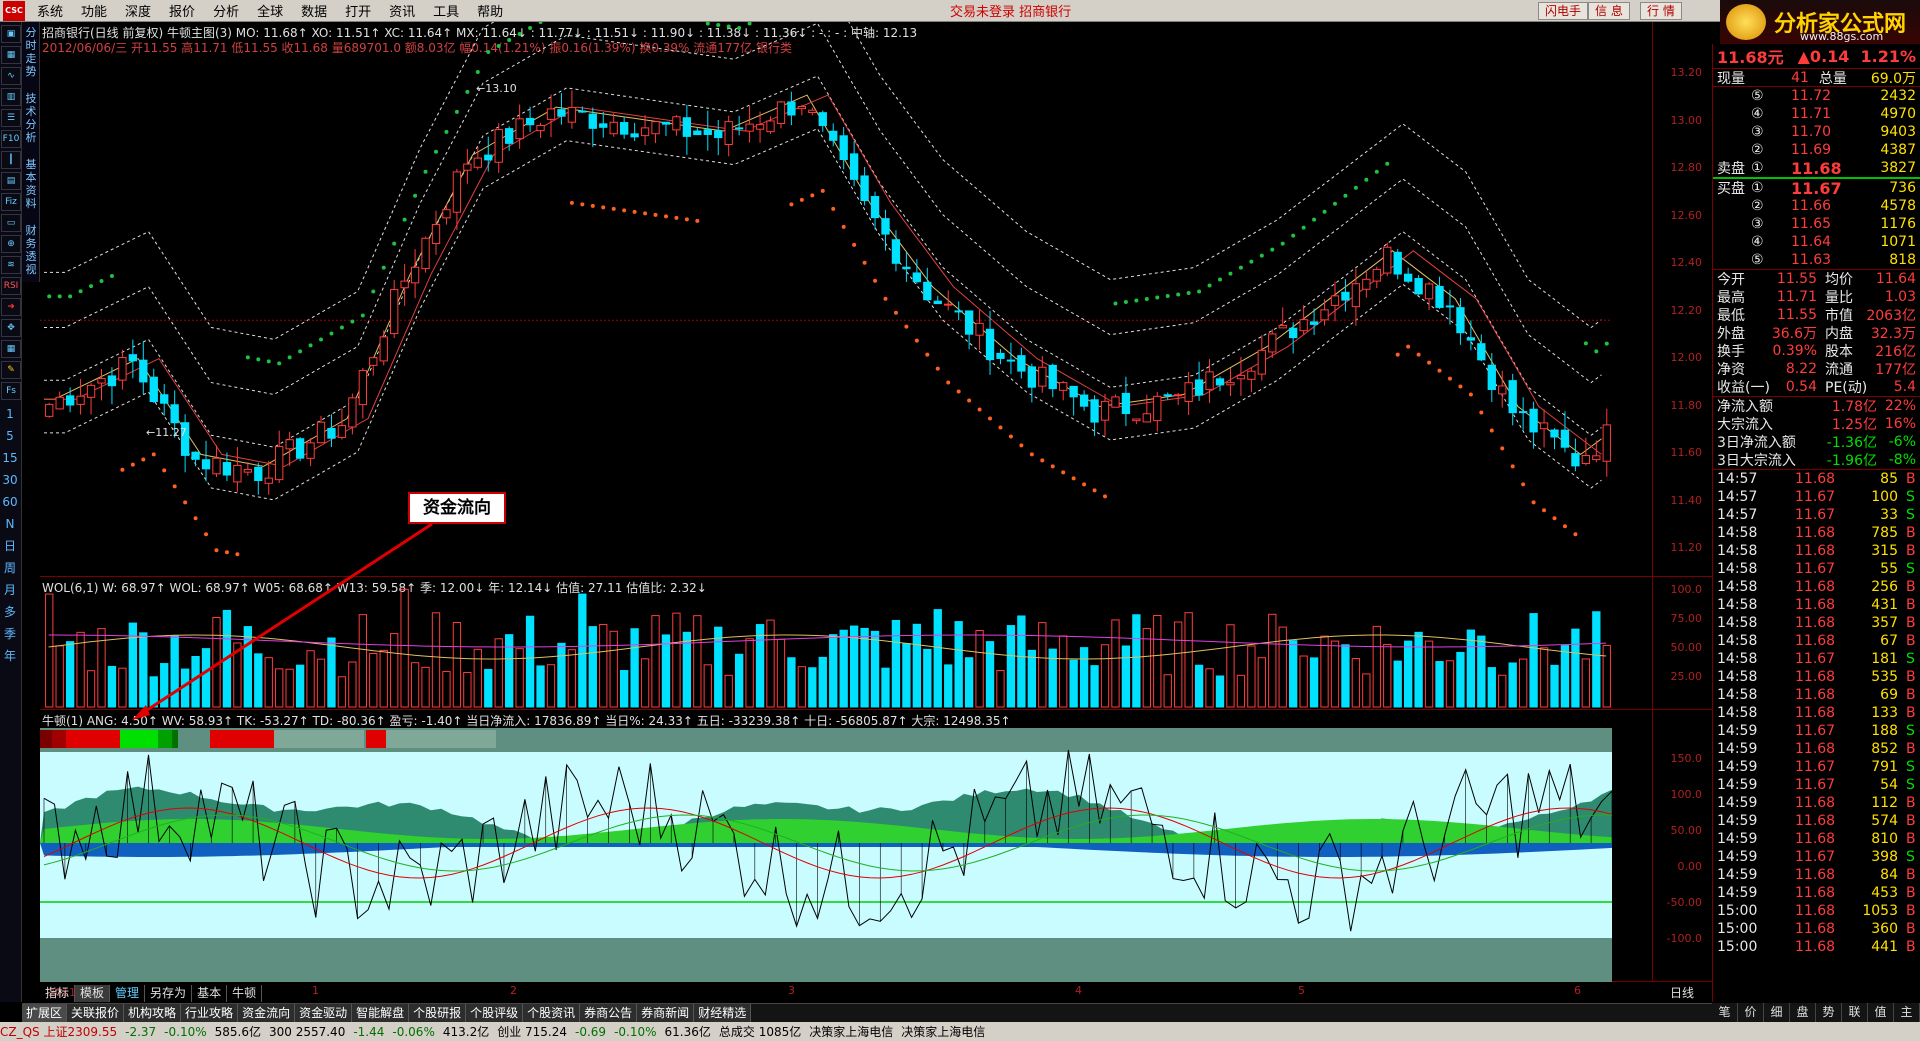  I want to click on menu-depth: 深度, so click(138, 10).